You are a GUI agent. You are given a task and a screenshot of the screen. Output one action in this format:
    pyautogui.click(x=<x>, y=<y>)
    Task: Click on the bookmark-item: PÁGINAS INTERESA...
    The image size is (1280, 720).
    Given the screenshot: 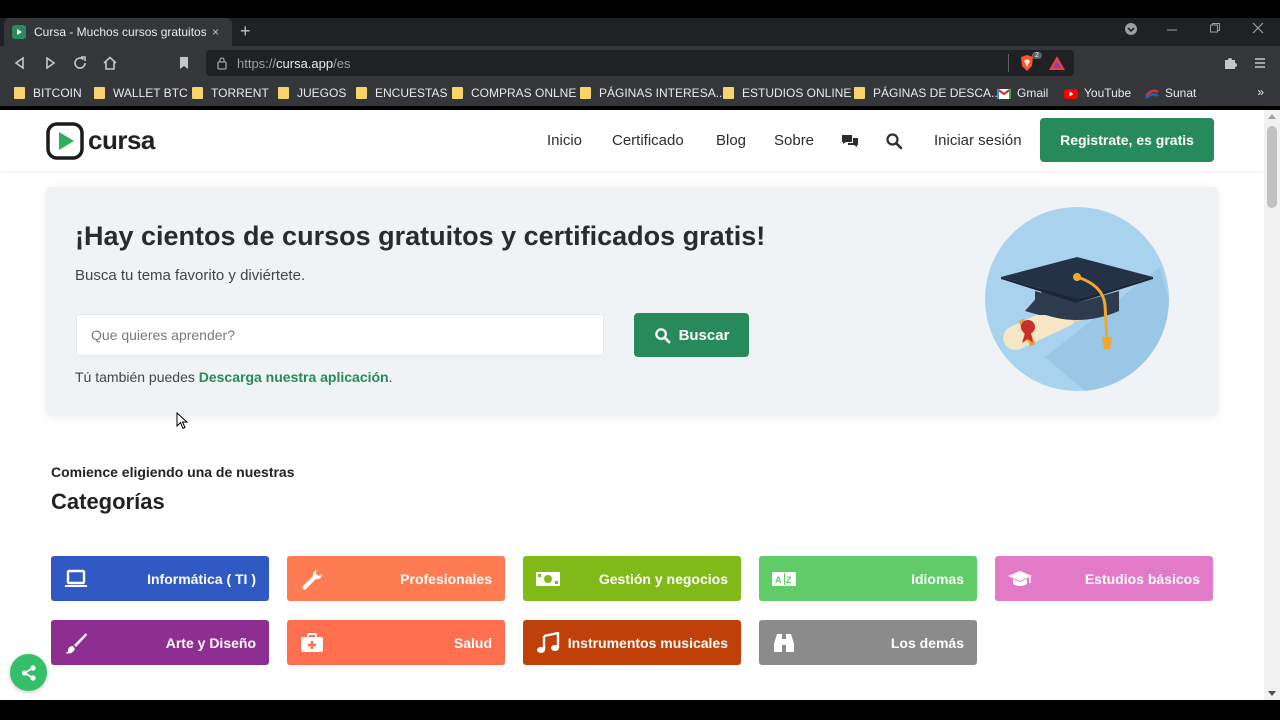 What is the action you would take?
    pyautogui.click(x=653, y=93)
    